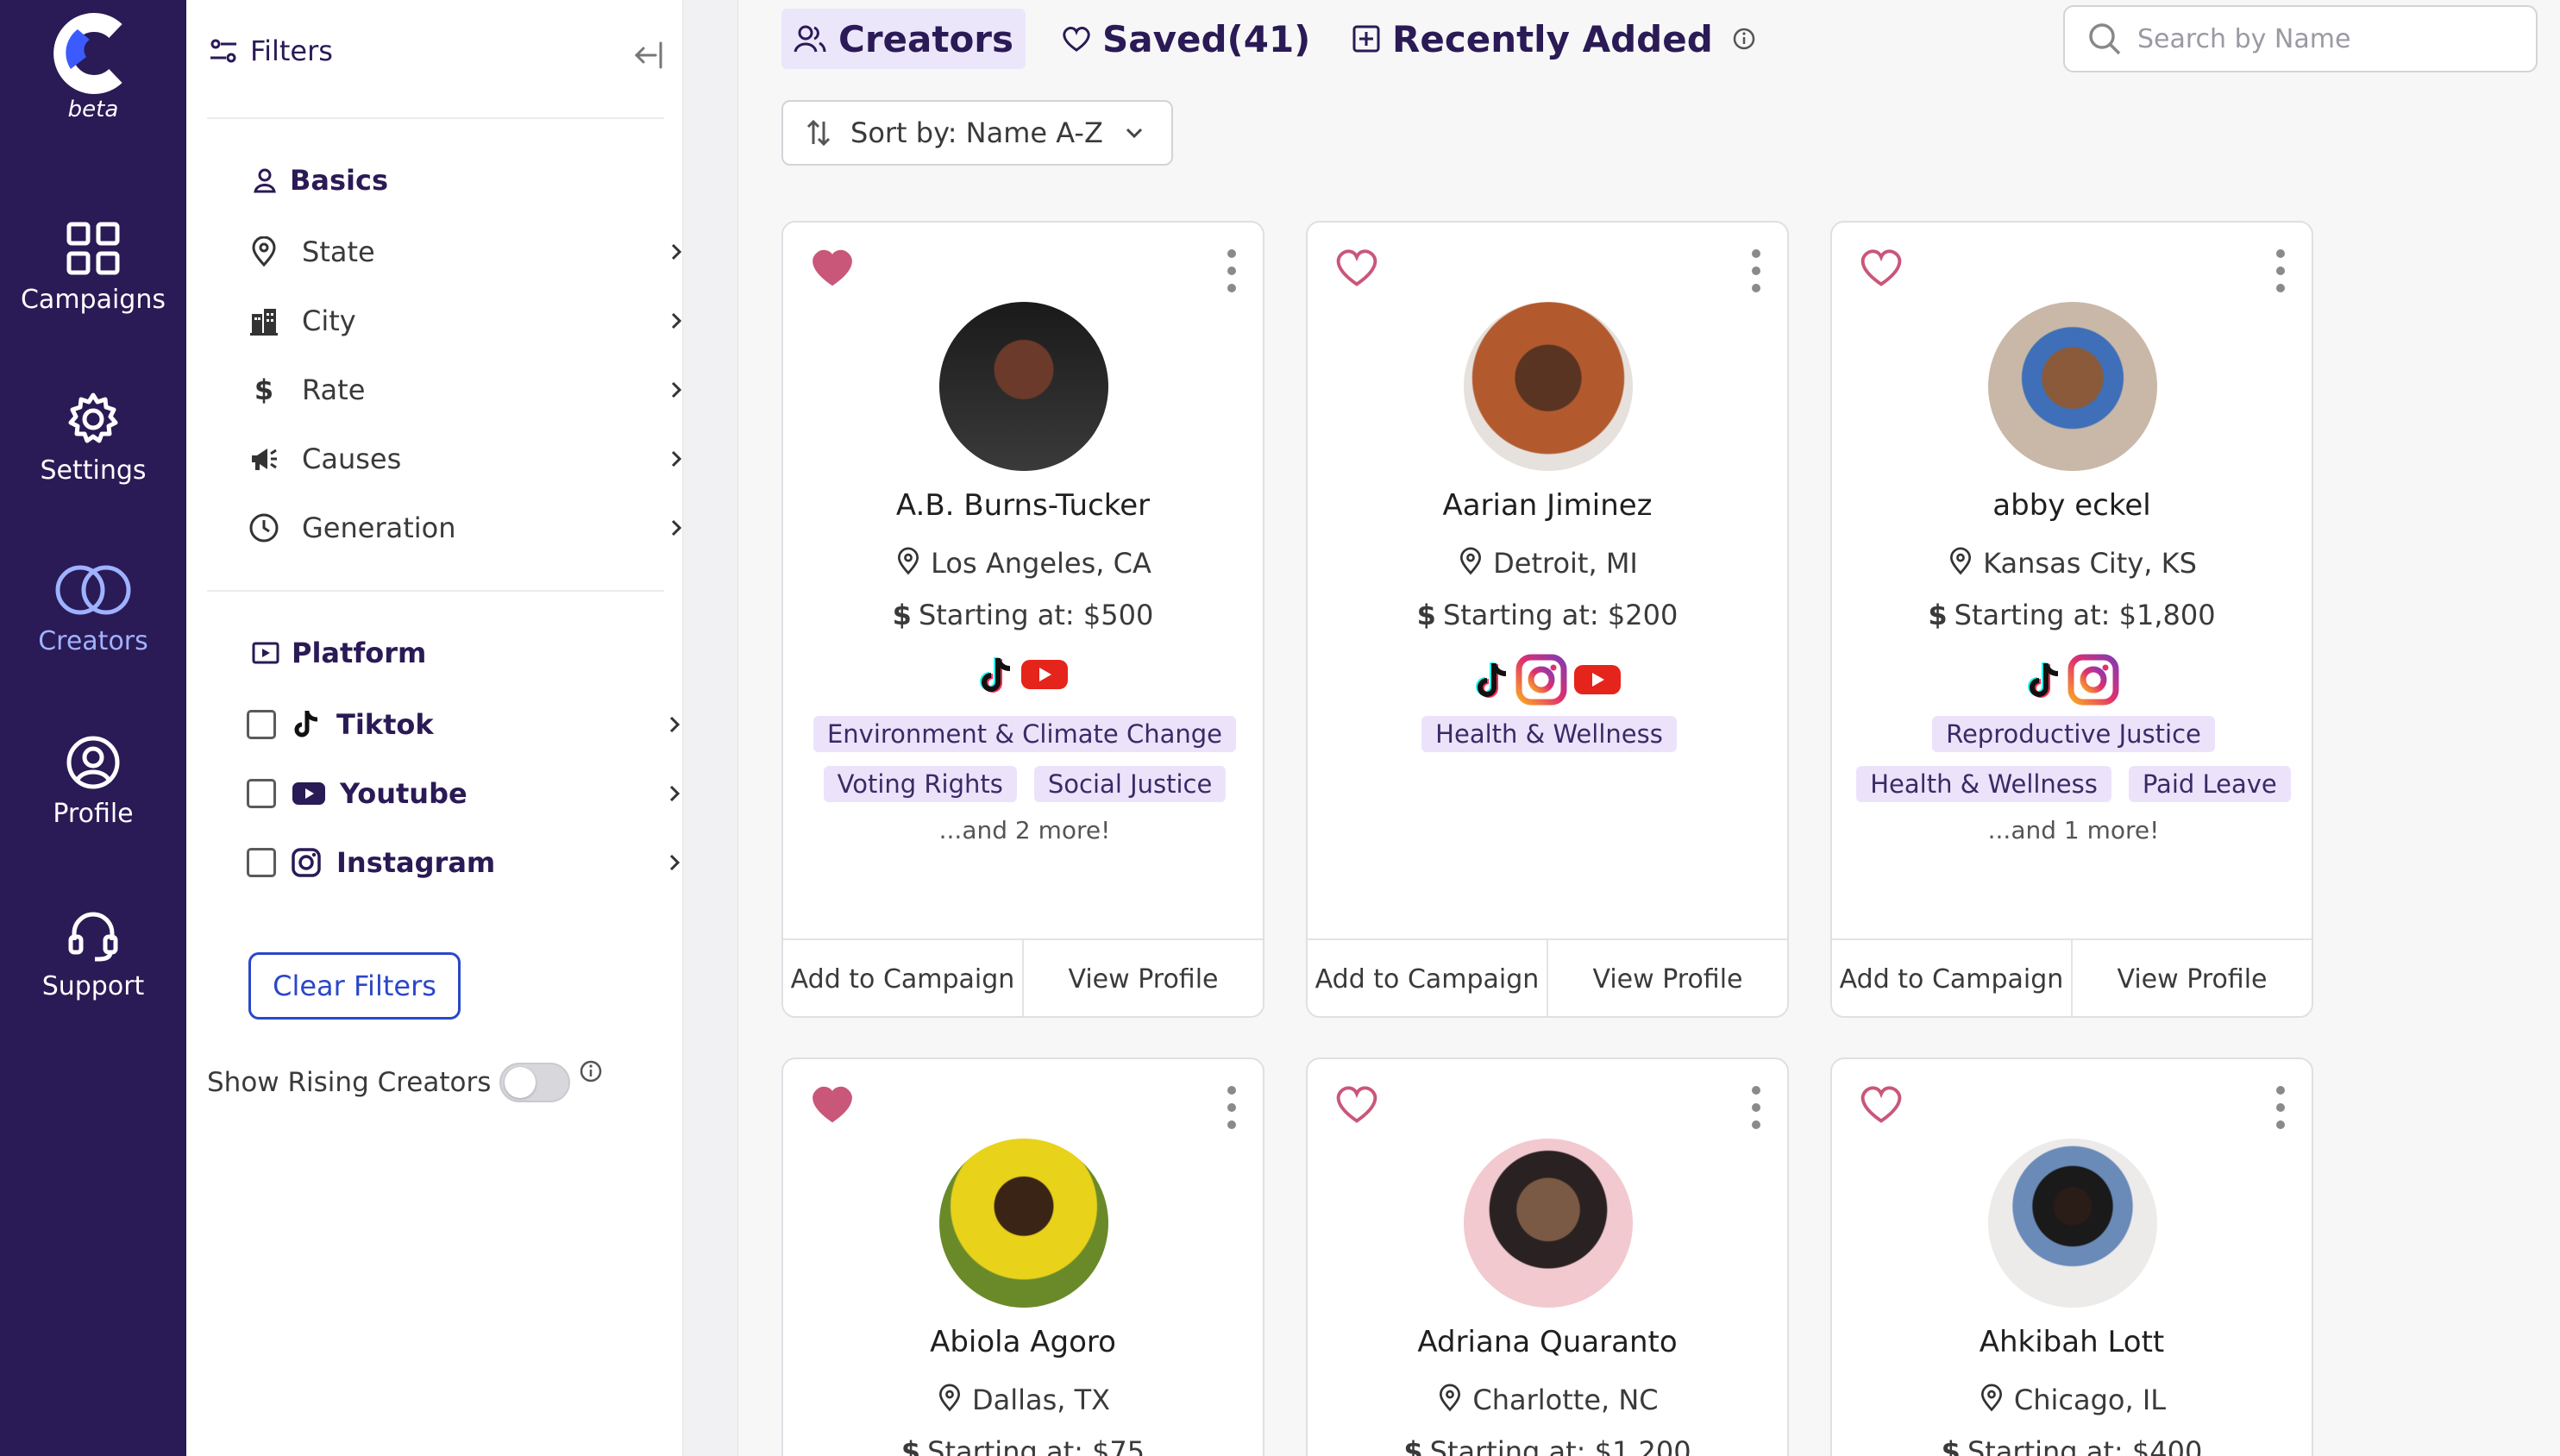  I want to click on tab-saved: Saved(41), so click(1186, 39).